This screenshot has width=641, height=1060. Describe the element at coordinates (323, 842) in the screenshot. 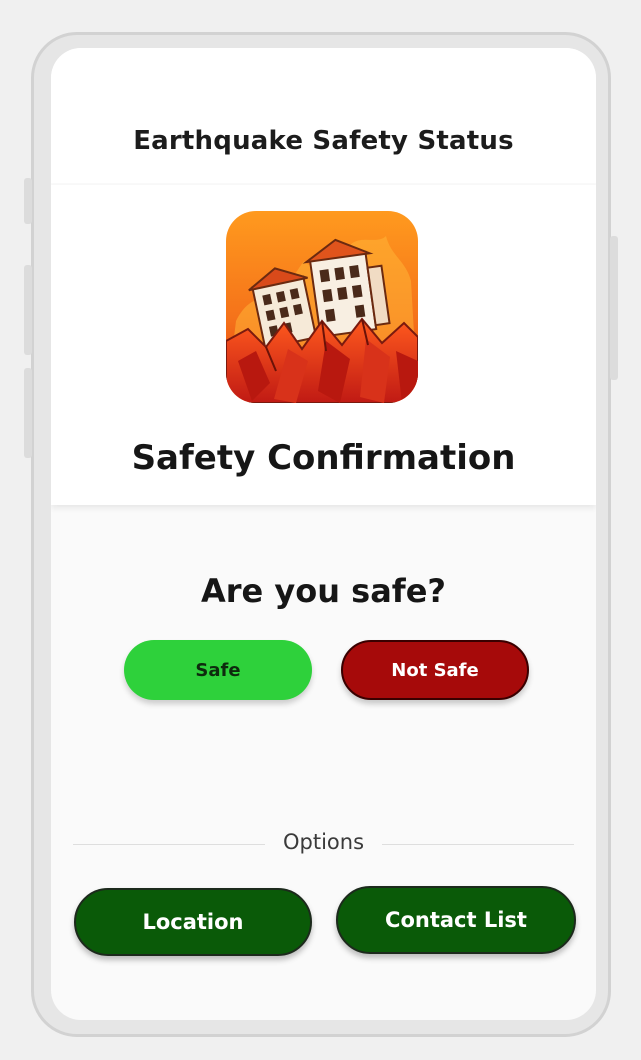

I see `options-label: Options` at that location.